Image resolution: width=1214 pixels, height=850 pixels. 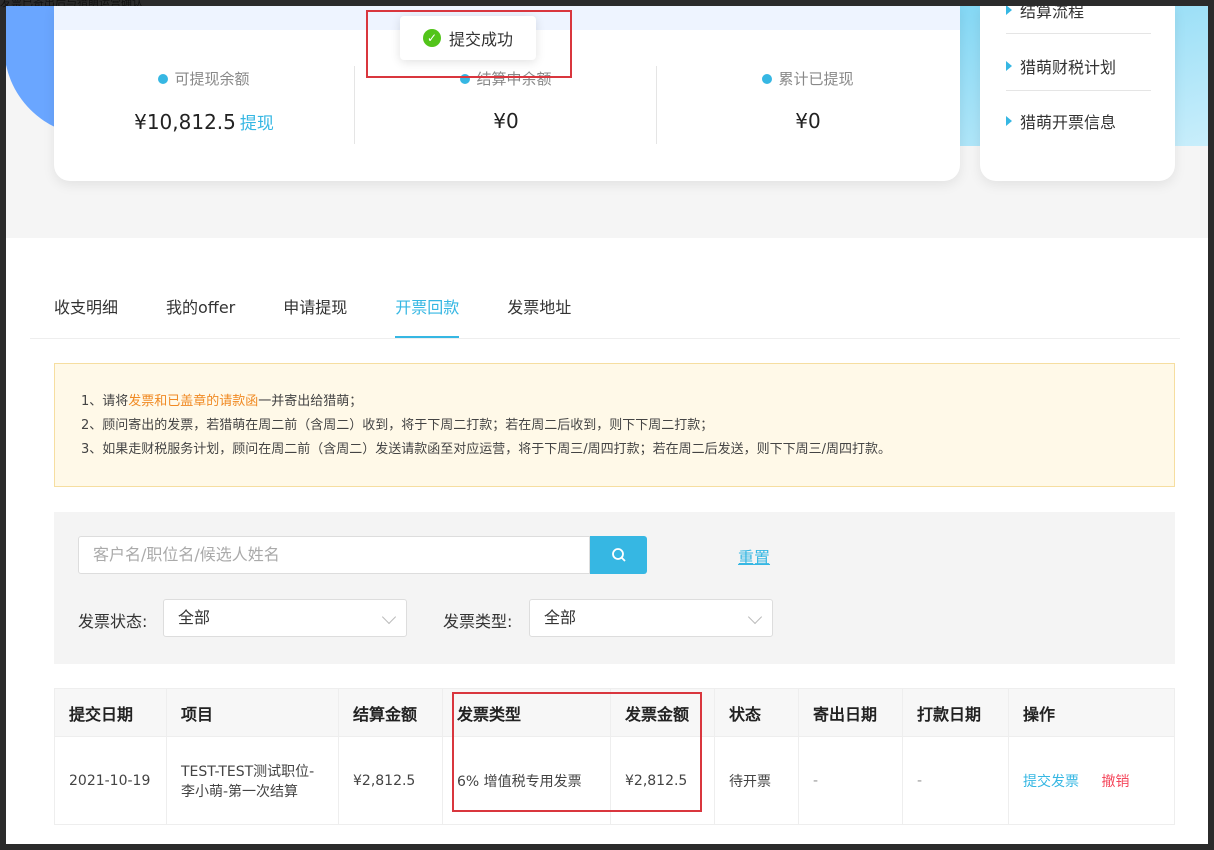 I want to click on stat-withdrawn: 累计已提现 ¥0, so click(x=808, y=100).